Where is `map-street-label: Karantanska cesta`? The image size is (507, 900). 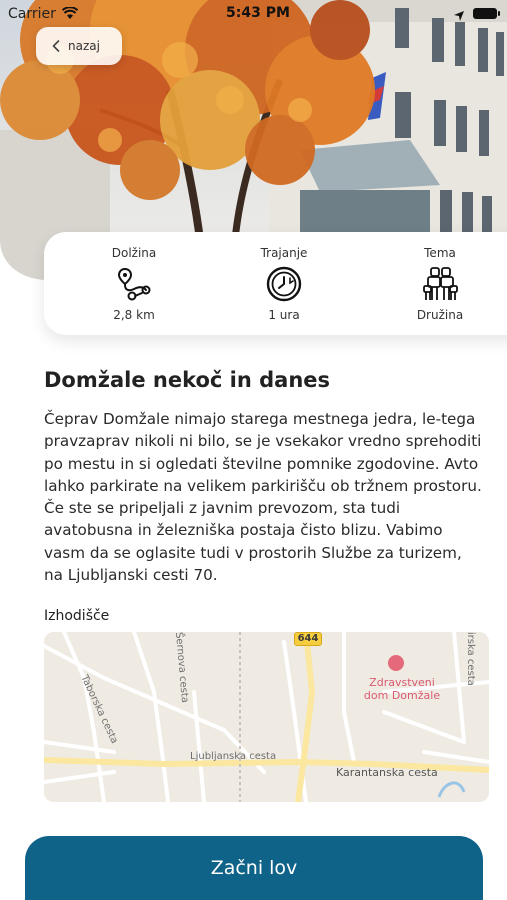
map-street-label: Karantanska cesta is located at coordinates (387, 772).